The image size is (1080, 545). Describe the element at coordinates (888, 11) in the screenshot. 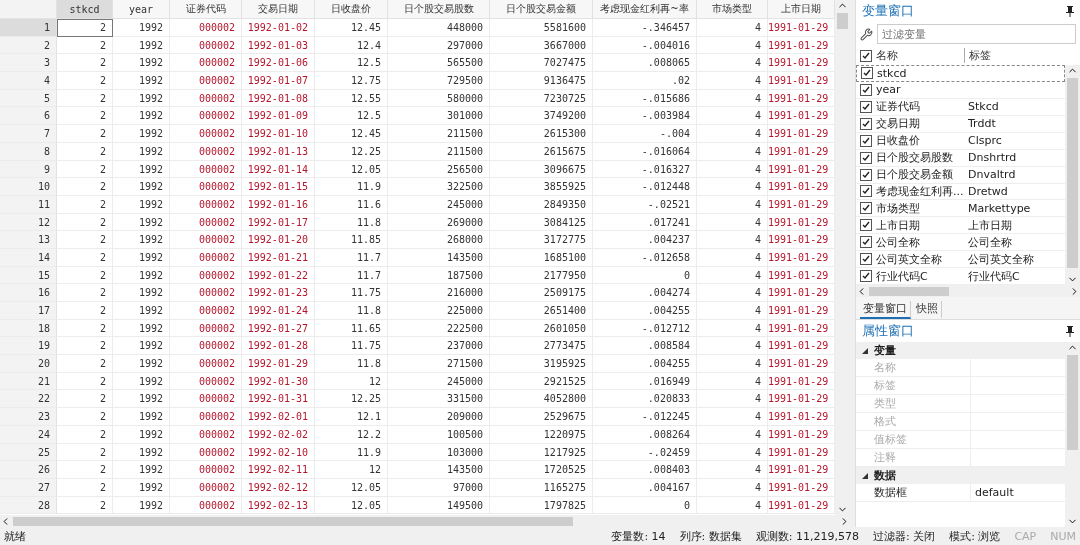

I see `panel-title: 变量窗口` at that location.